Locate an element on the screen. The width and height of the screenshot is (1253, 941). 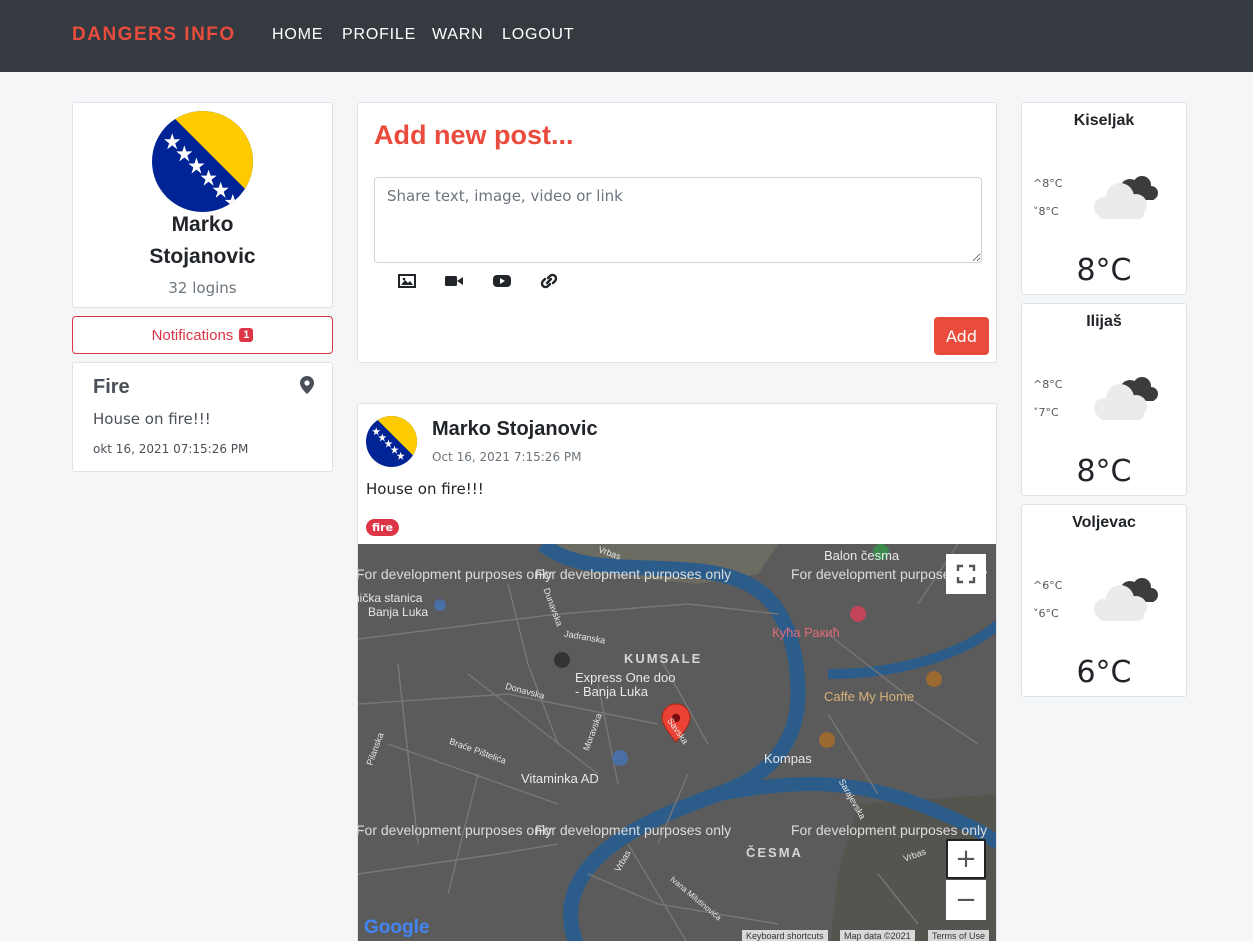
image-icon is located at coordinates (407, 281).